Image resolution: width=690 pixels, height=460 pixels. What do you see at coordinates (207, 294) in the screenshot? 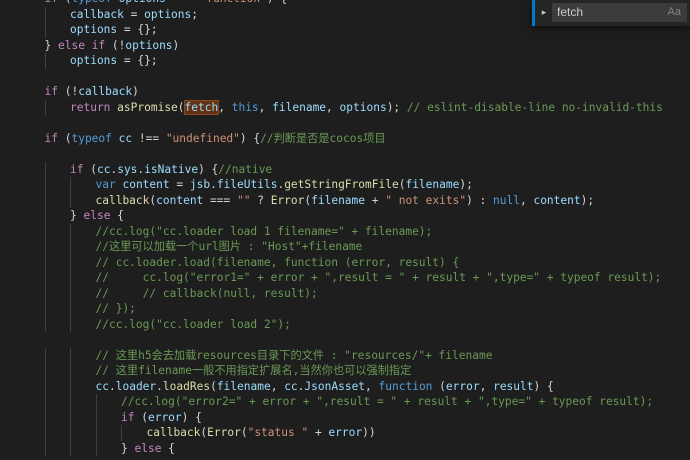
I see `code-line-content: // // callback(null, result);` at bounding box center [207, 294].